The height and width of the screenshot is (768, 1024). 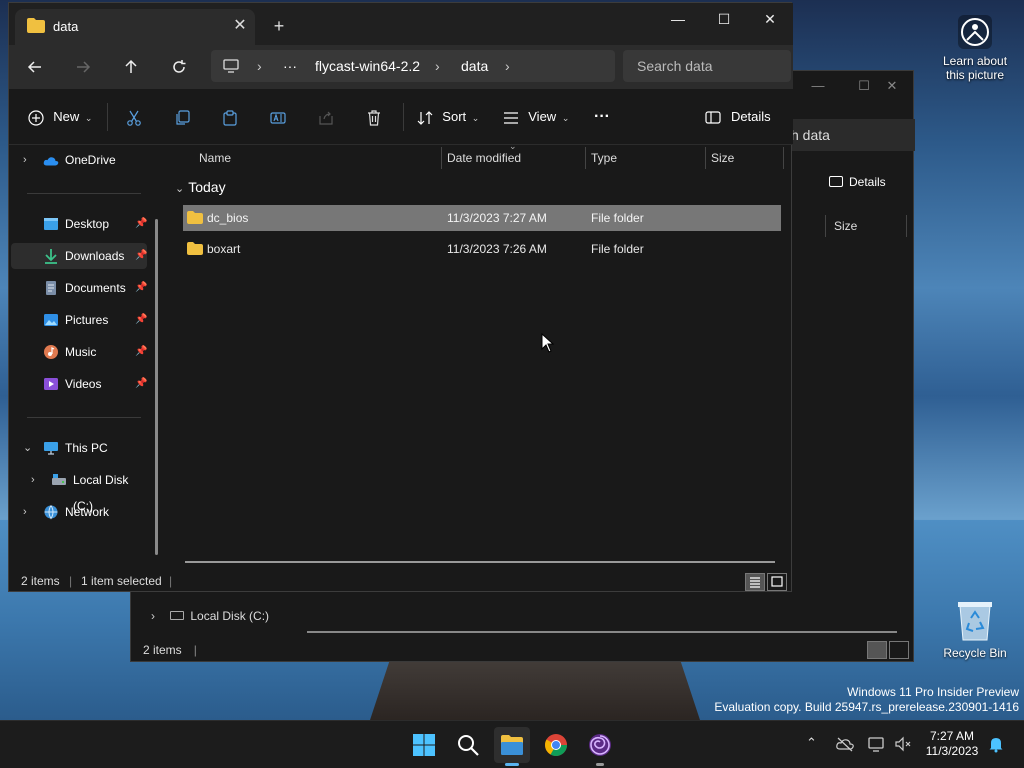 I want to click on search-box, so click(x=707, y=66).